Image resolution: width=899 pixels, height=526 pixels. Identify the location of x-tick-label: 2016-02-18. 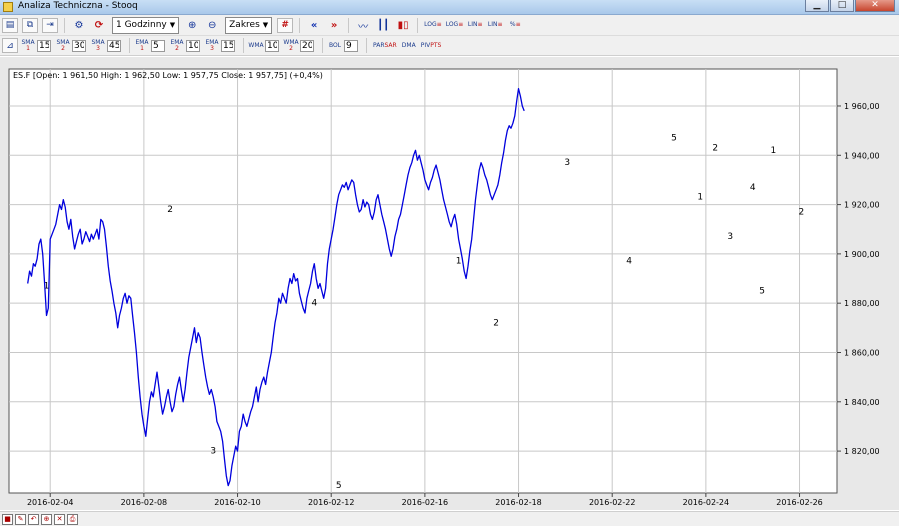
(518, 502).